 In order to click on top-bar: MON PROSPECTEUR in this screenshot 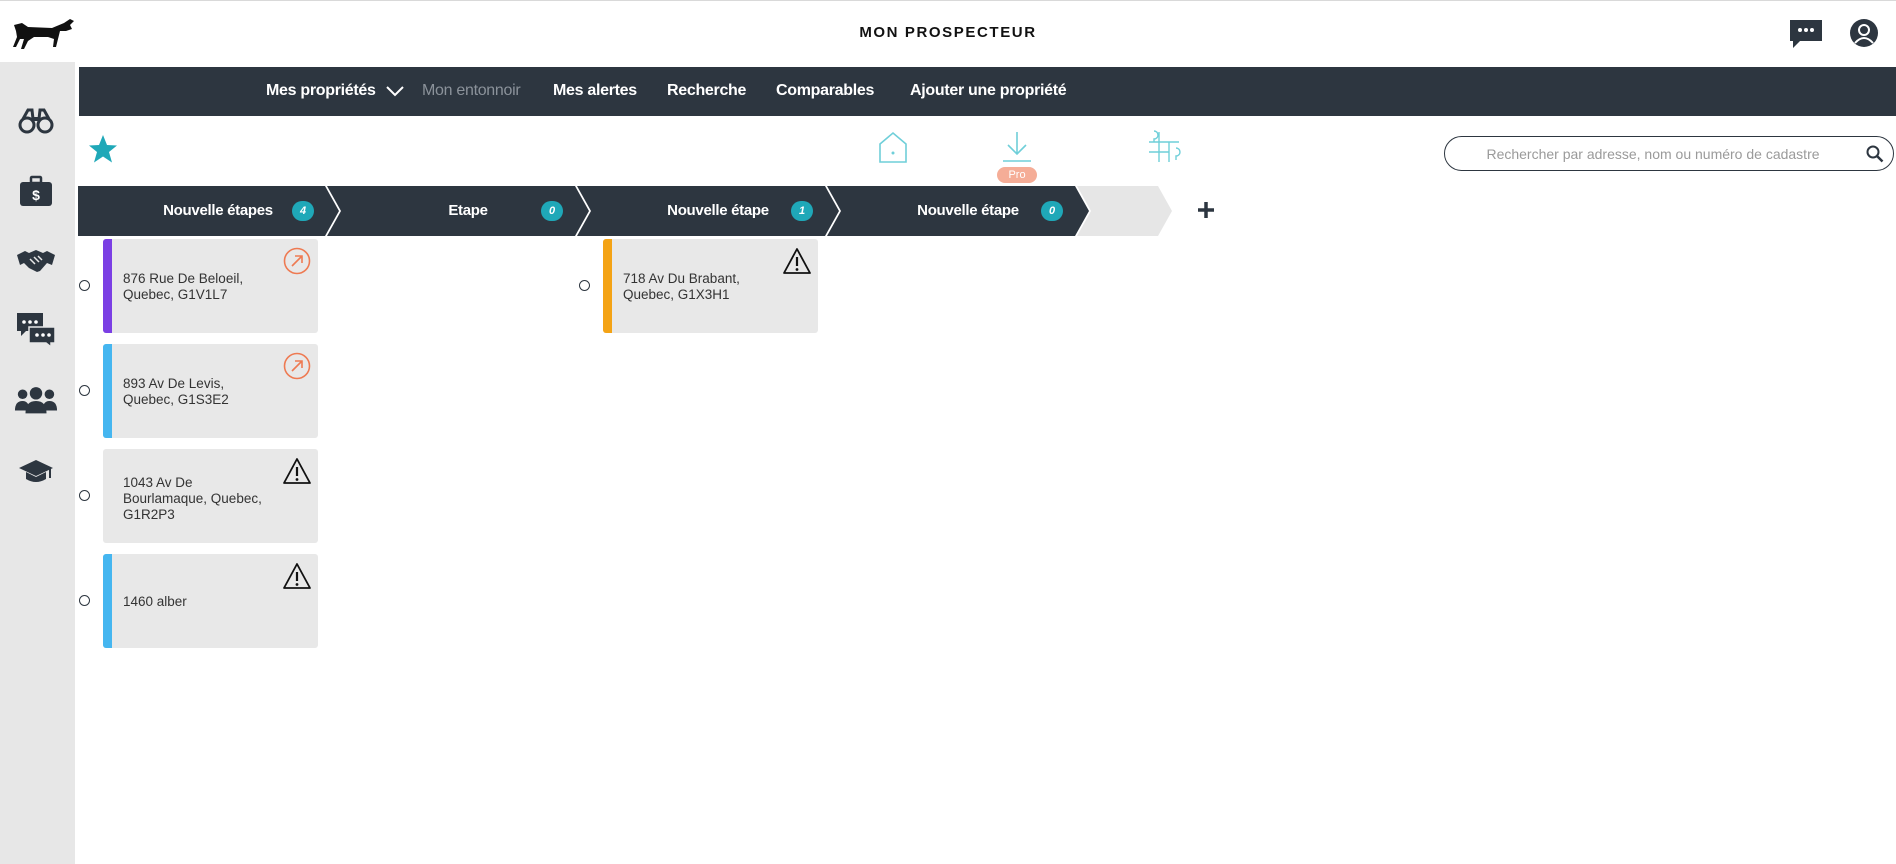, I will do `click(948, 31)`.